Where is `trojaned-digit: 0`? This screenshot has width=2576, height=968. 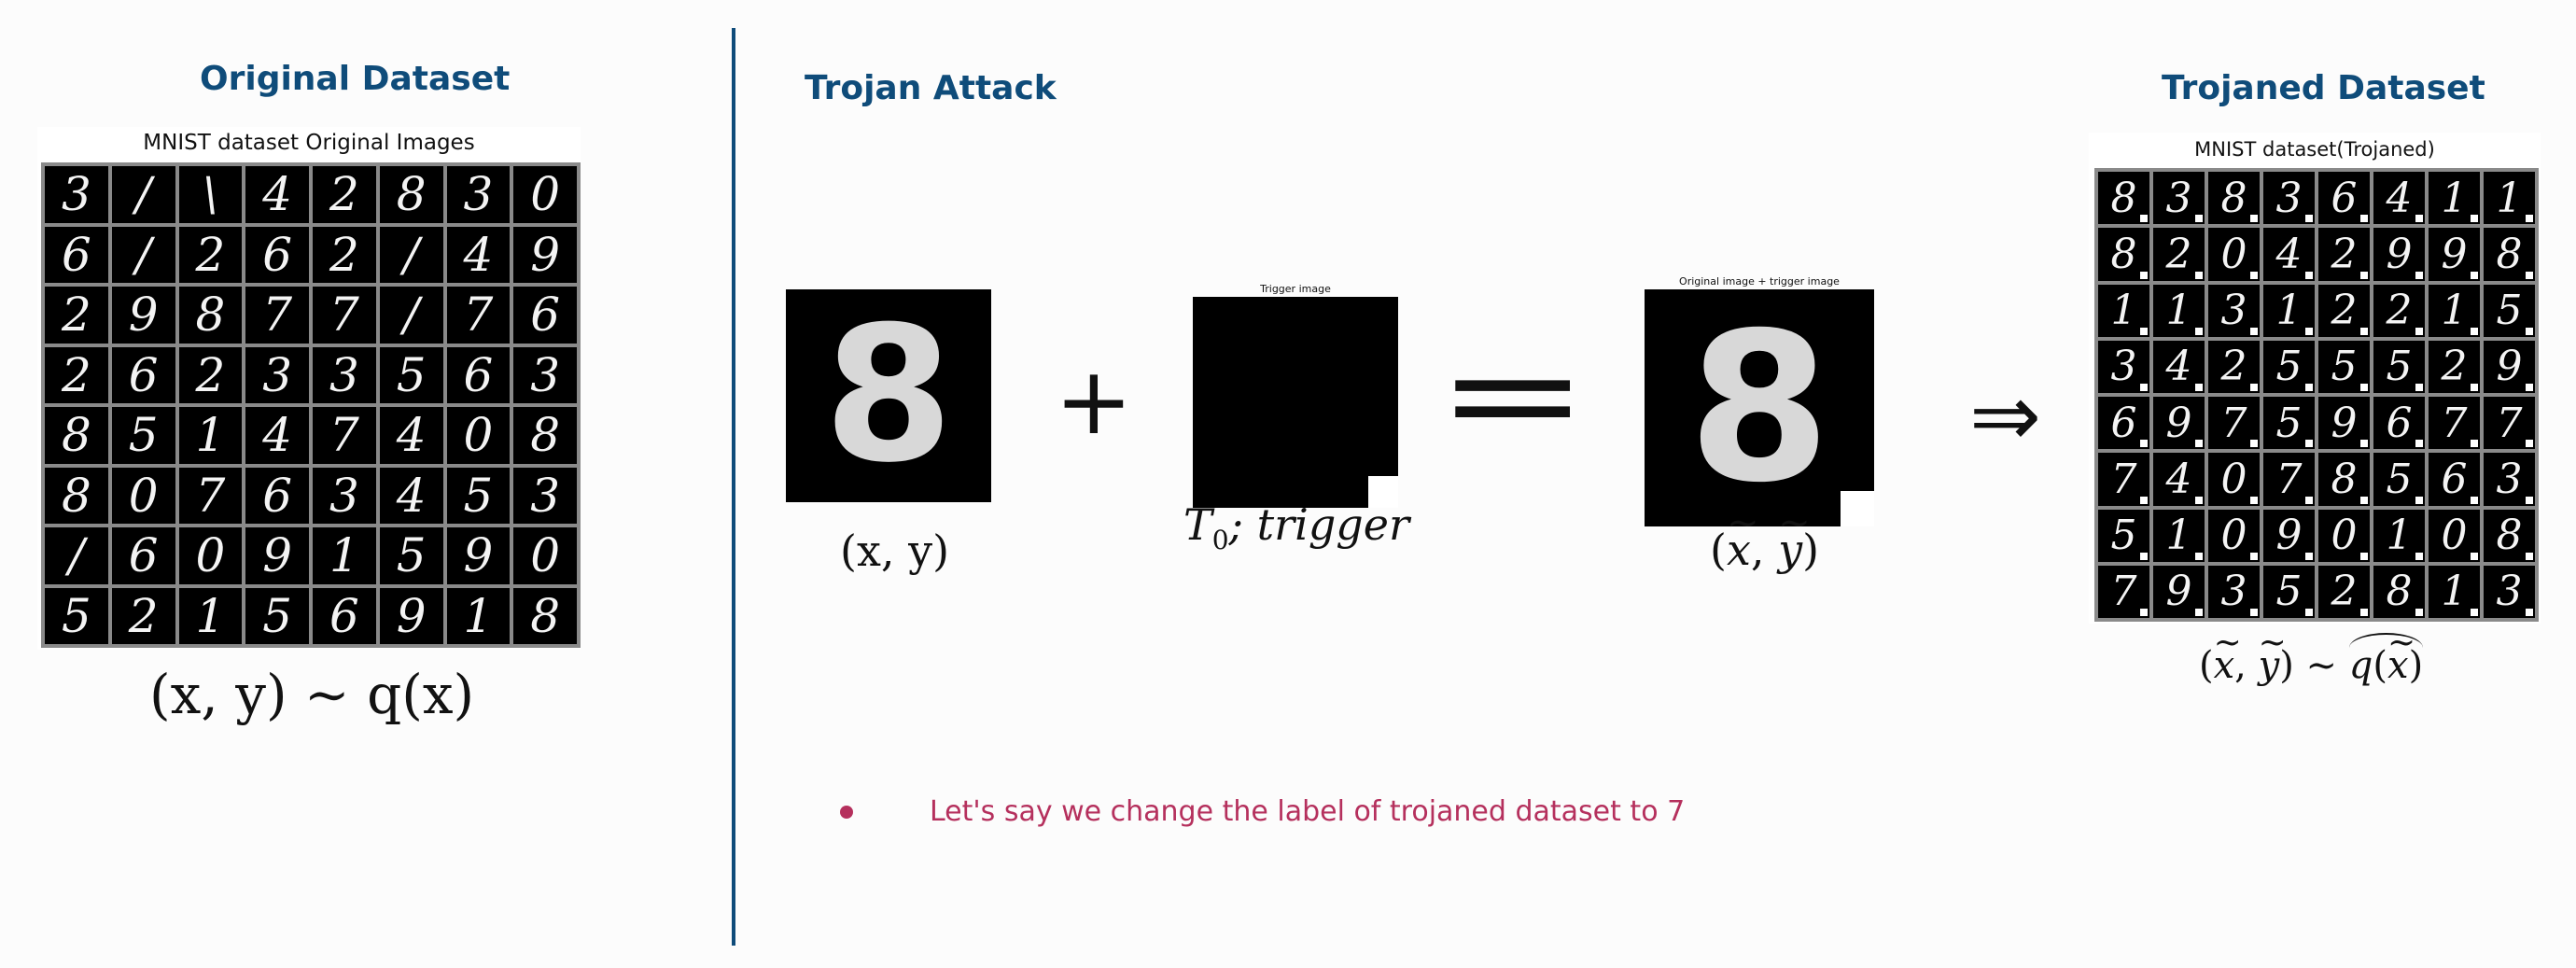
trojaned-digit: 0 is located at coordinates (2233, 479).